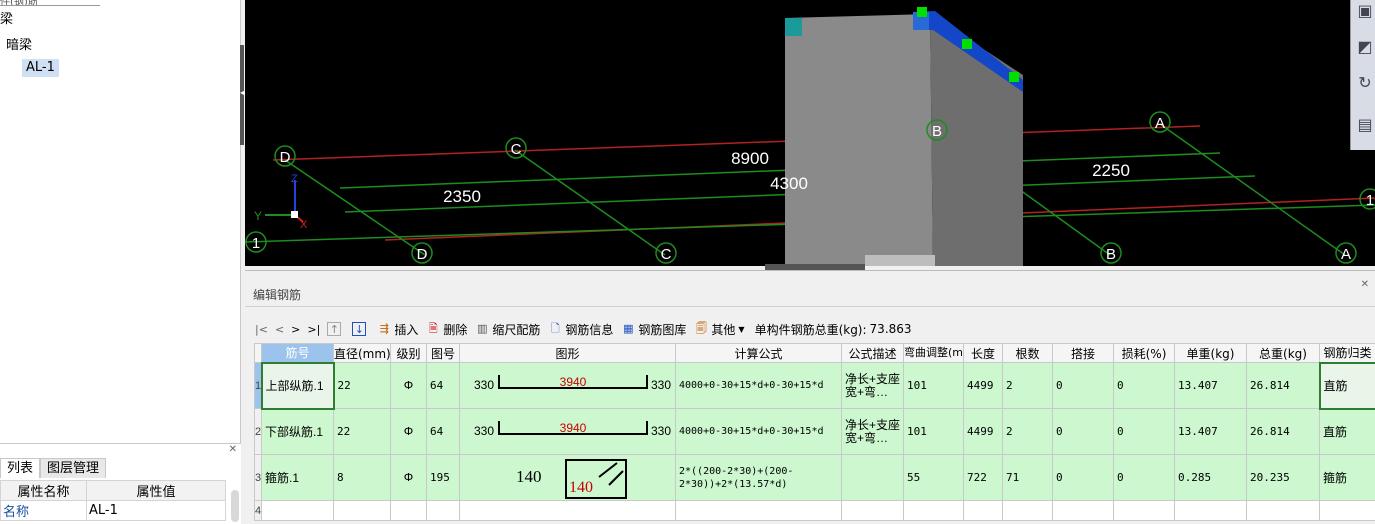  What do you see at coordinates (983, 353) in the screenshot?
I see `col-header: 长度` at bounding box center [983, 353].